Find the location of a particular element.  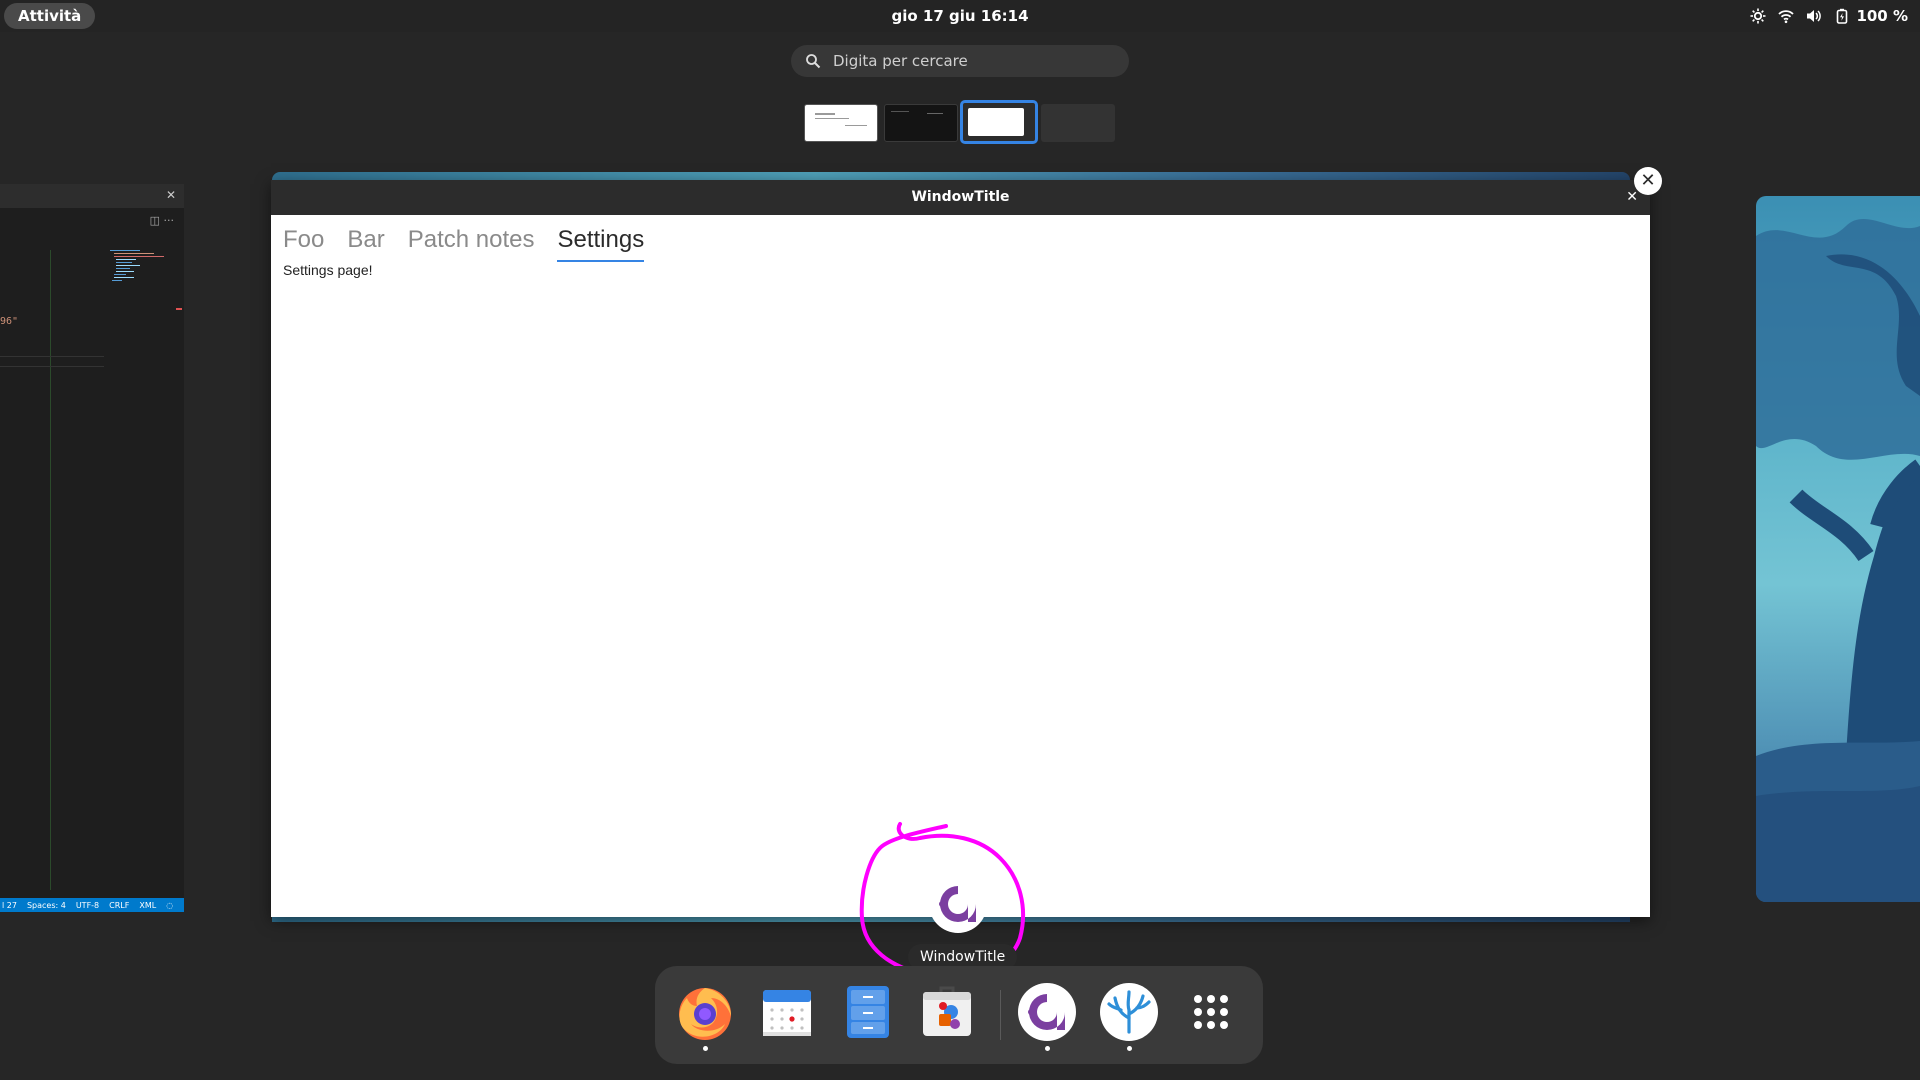

wifi-icon is located at coordinates (1786, 16).